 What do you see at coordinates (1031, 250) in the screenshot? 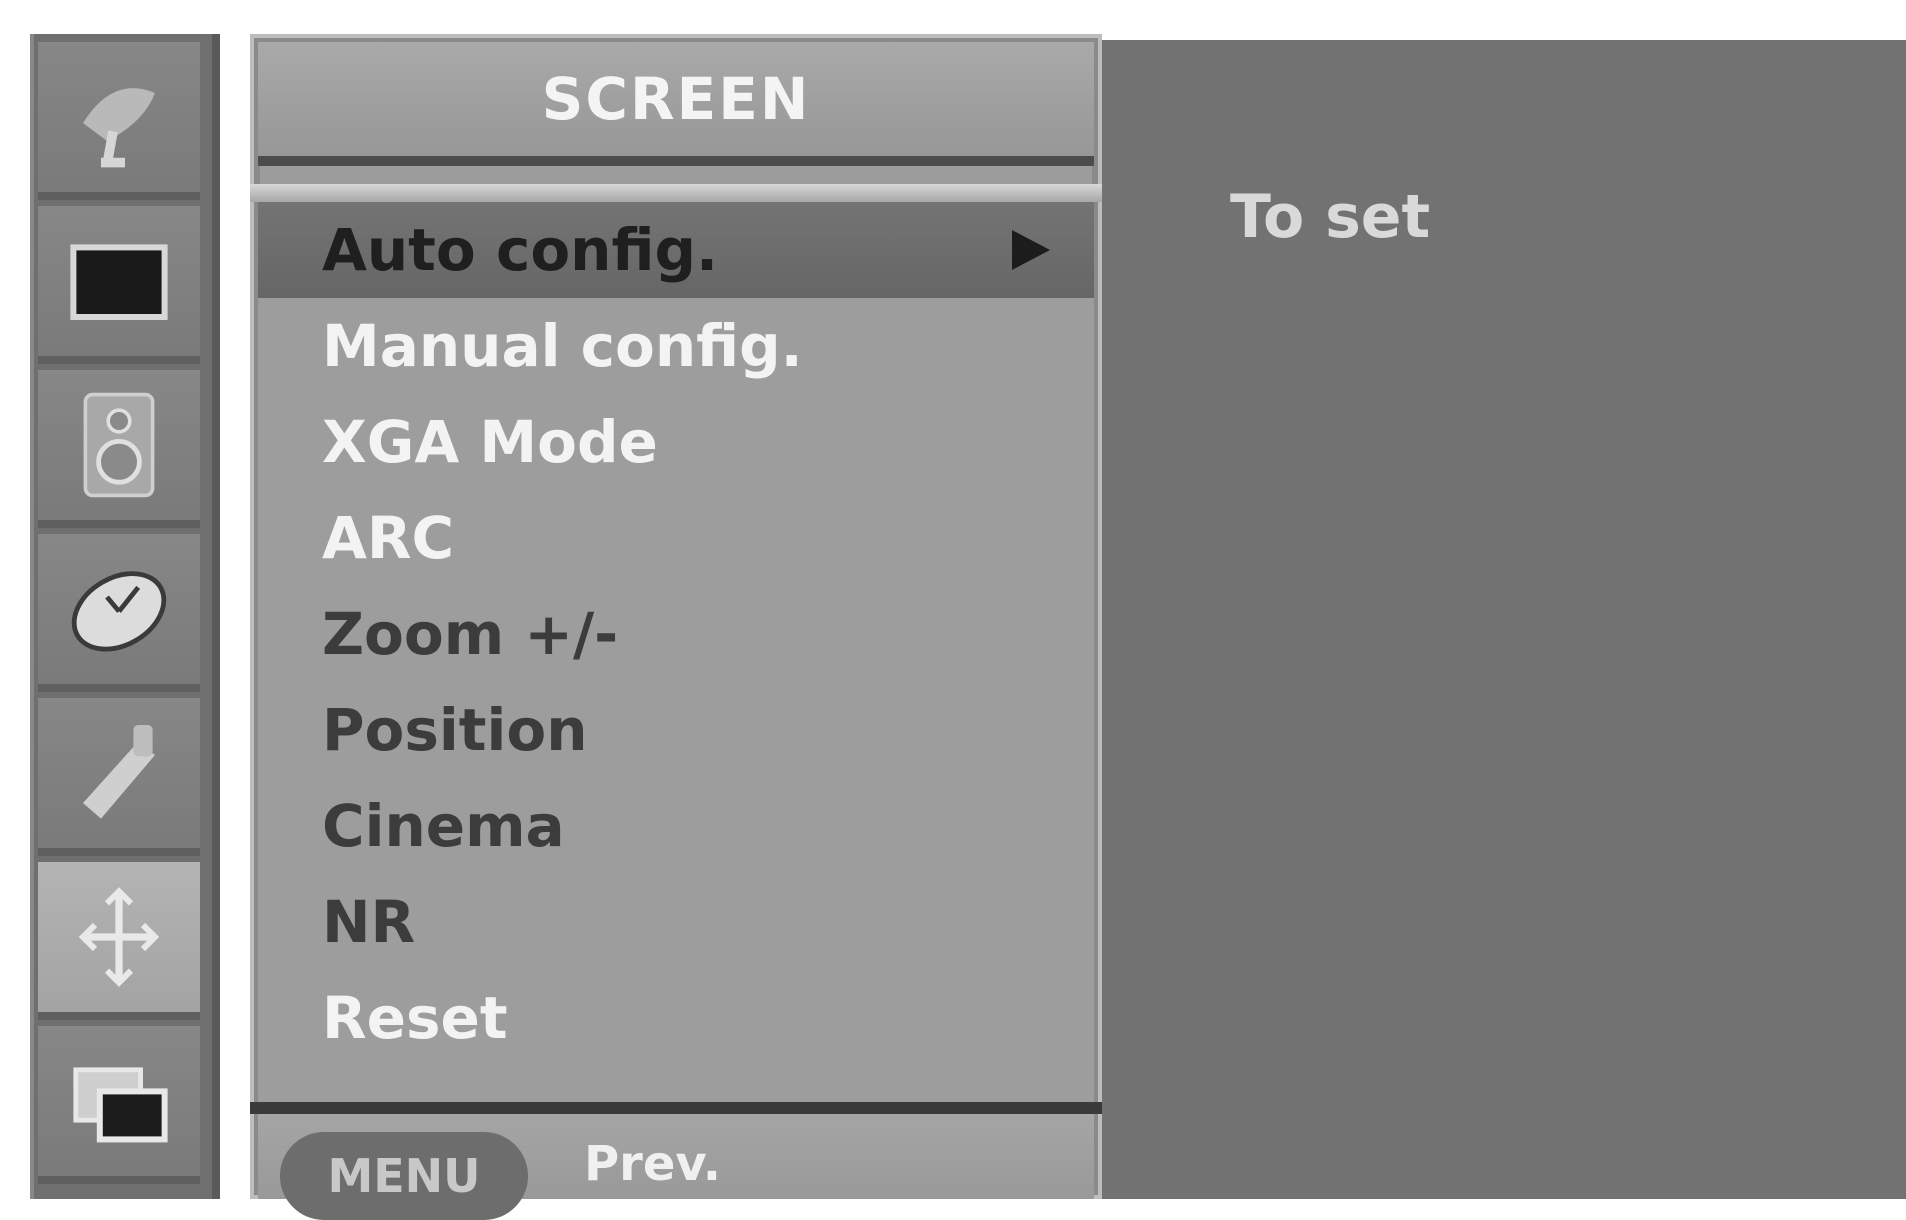
I see `arrow-right-icon` at bounding box center [1031, 250].